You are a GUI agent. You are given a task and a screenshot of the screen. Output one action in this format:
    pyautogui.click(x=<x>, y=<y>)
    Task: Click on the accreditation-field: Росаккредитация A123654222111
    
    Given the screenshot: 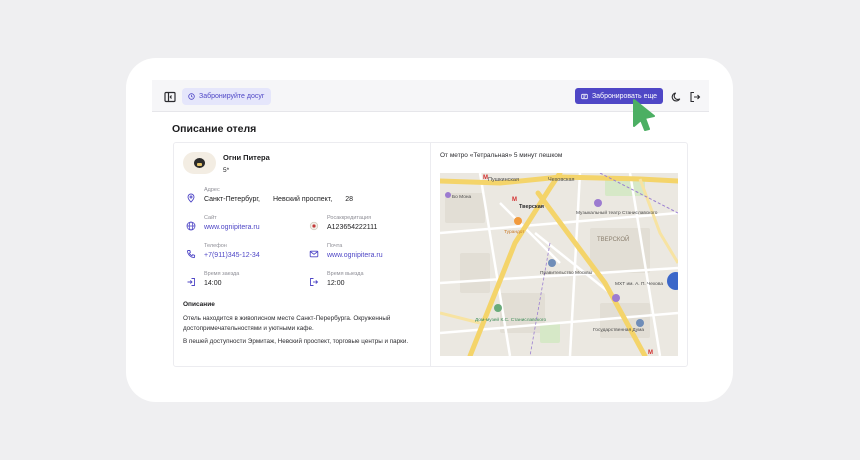 What is the action you would take?
    pyautogui.click(x=366, y=225)
    